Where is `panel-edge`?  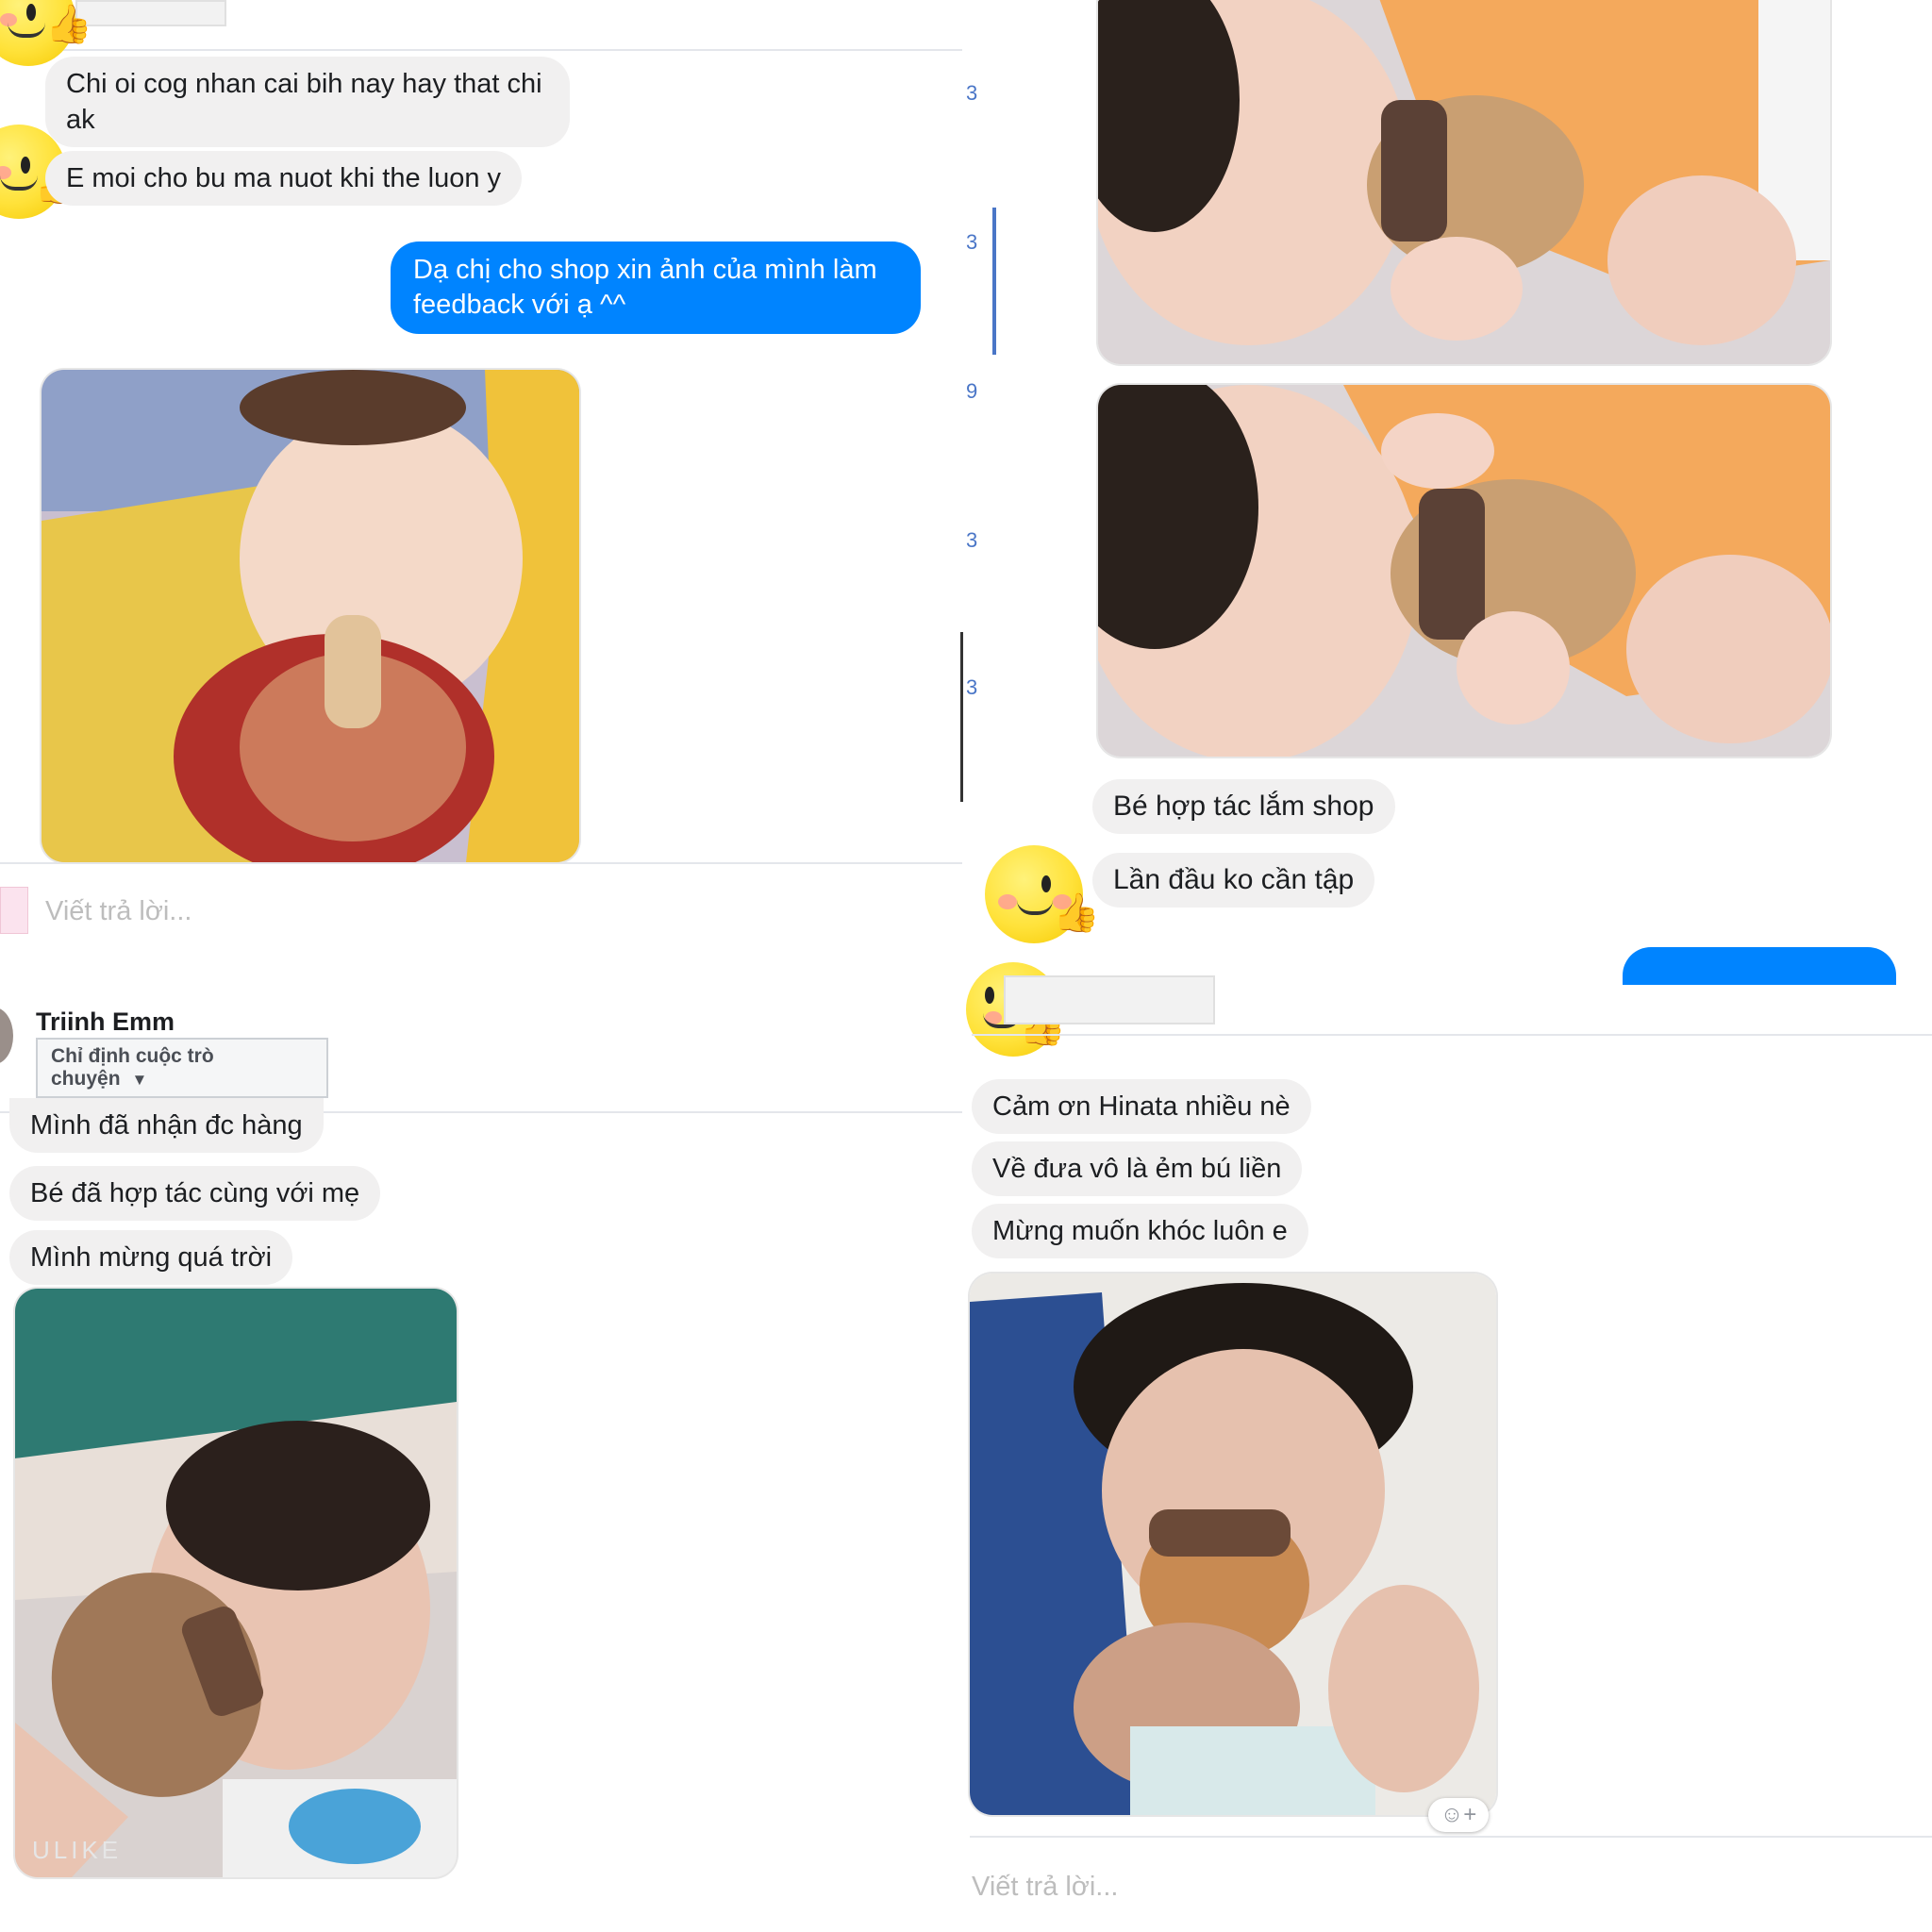 panel-edge is located at coordinates (962, 717).